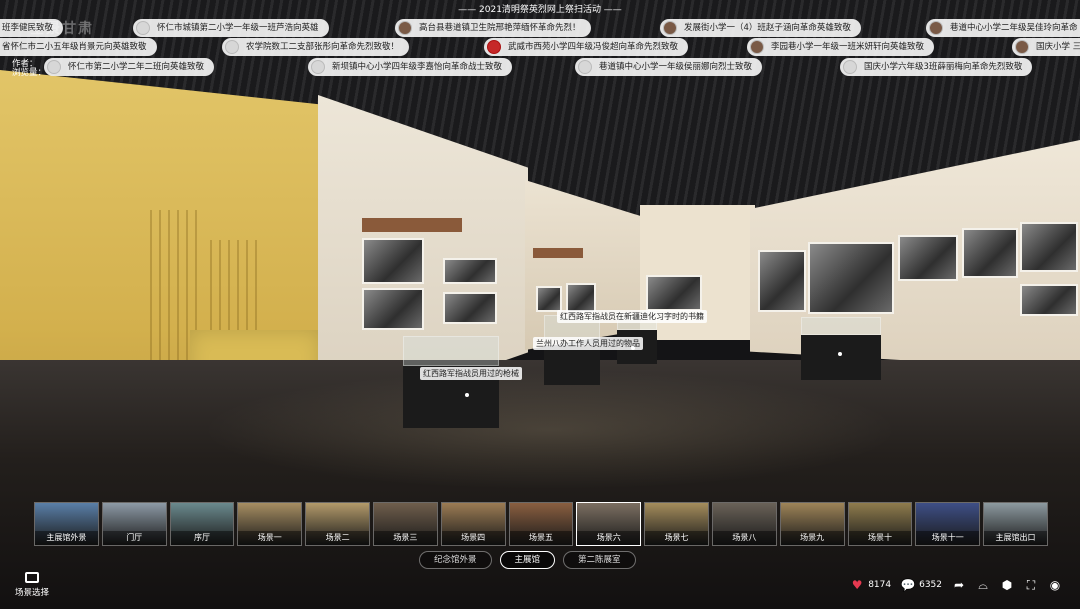  Describe the element at coordinates (493, 28) in the screenshot. I see `barrage-message: 高台县巷道镇卫生院邢艳萍缅怀革命先烈！` at that location.